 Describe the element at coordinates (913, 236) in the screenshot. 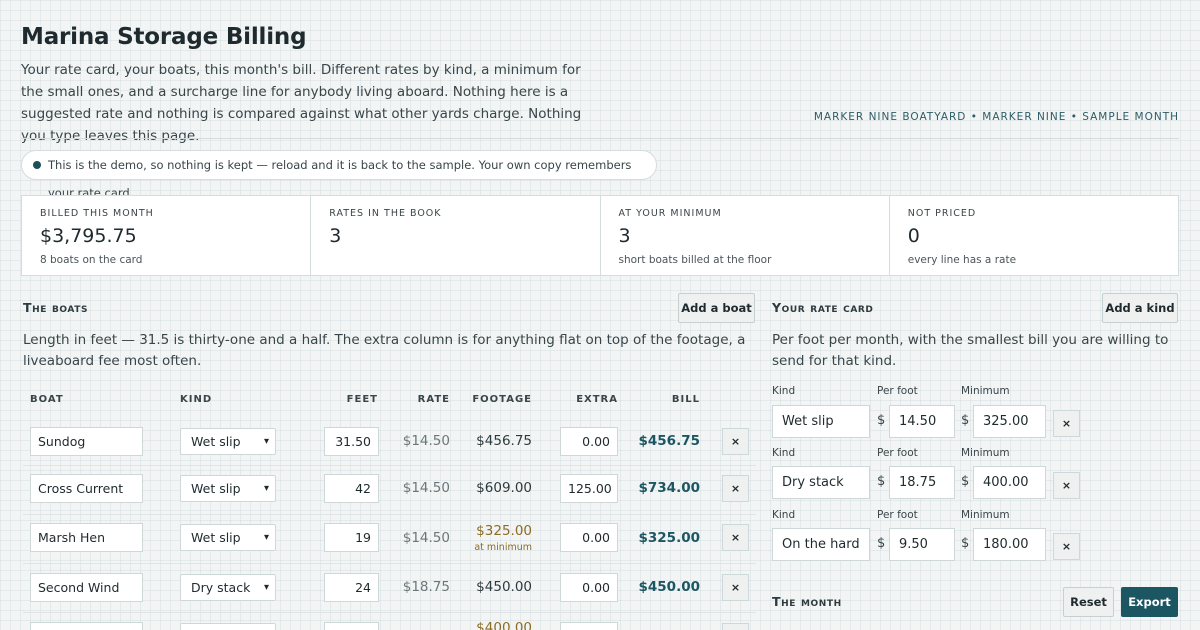

I see `stat-value: 0` at that location.